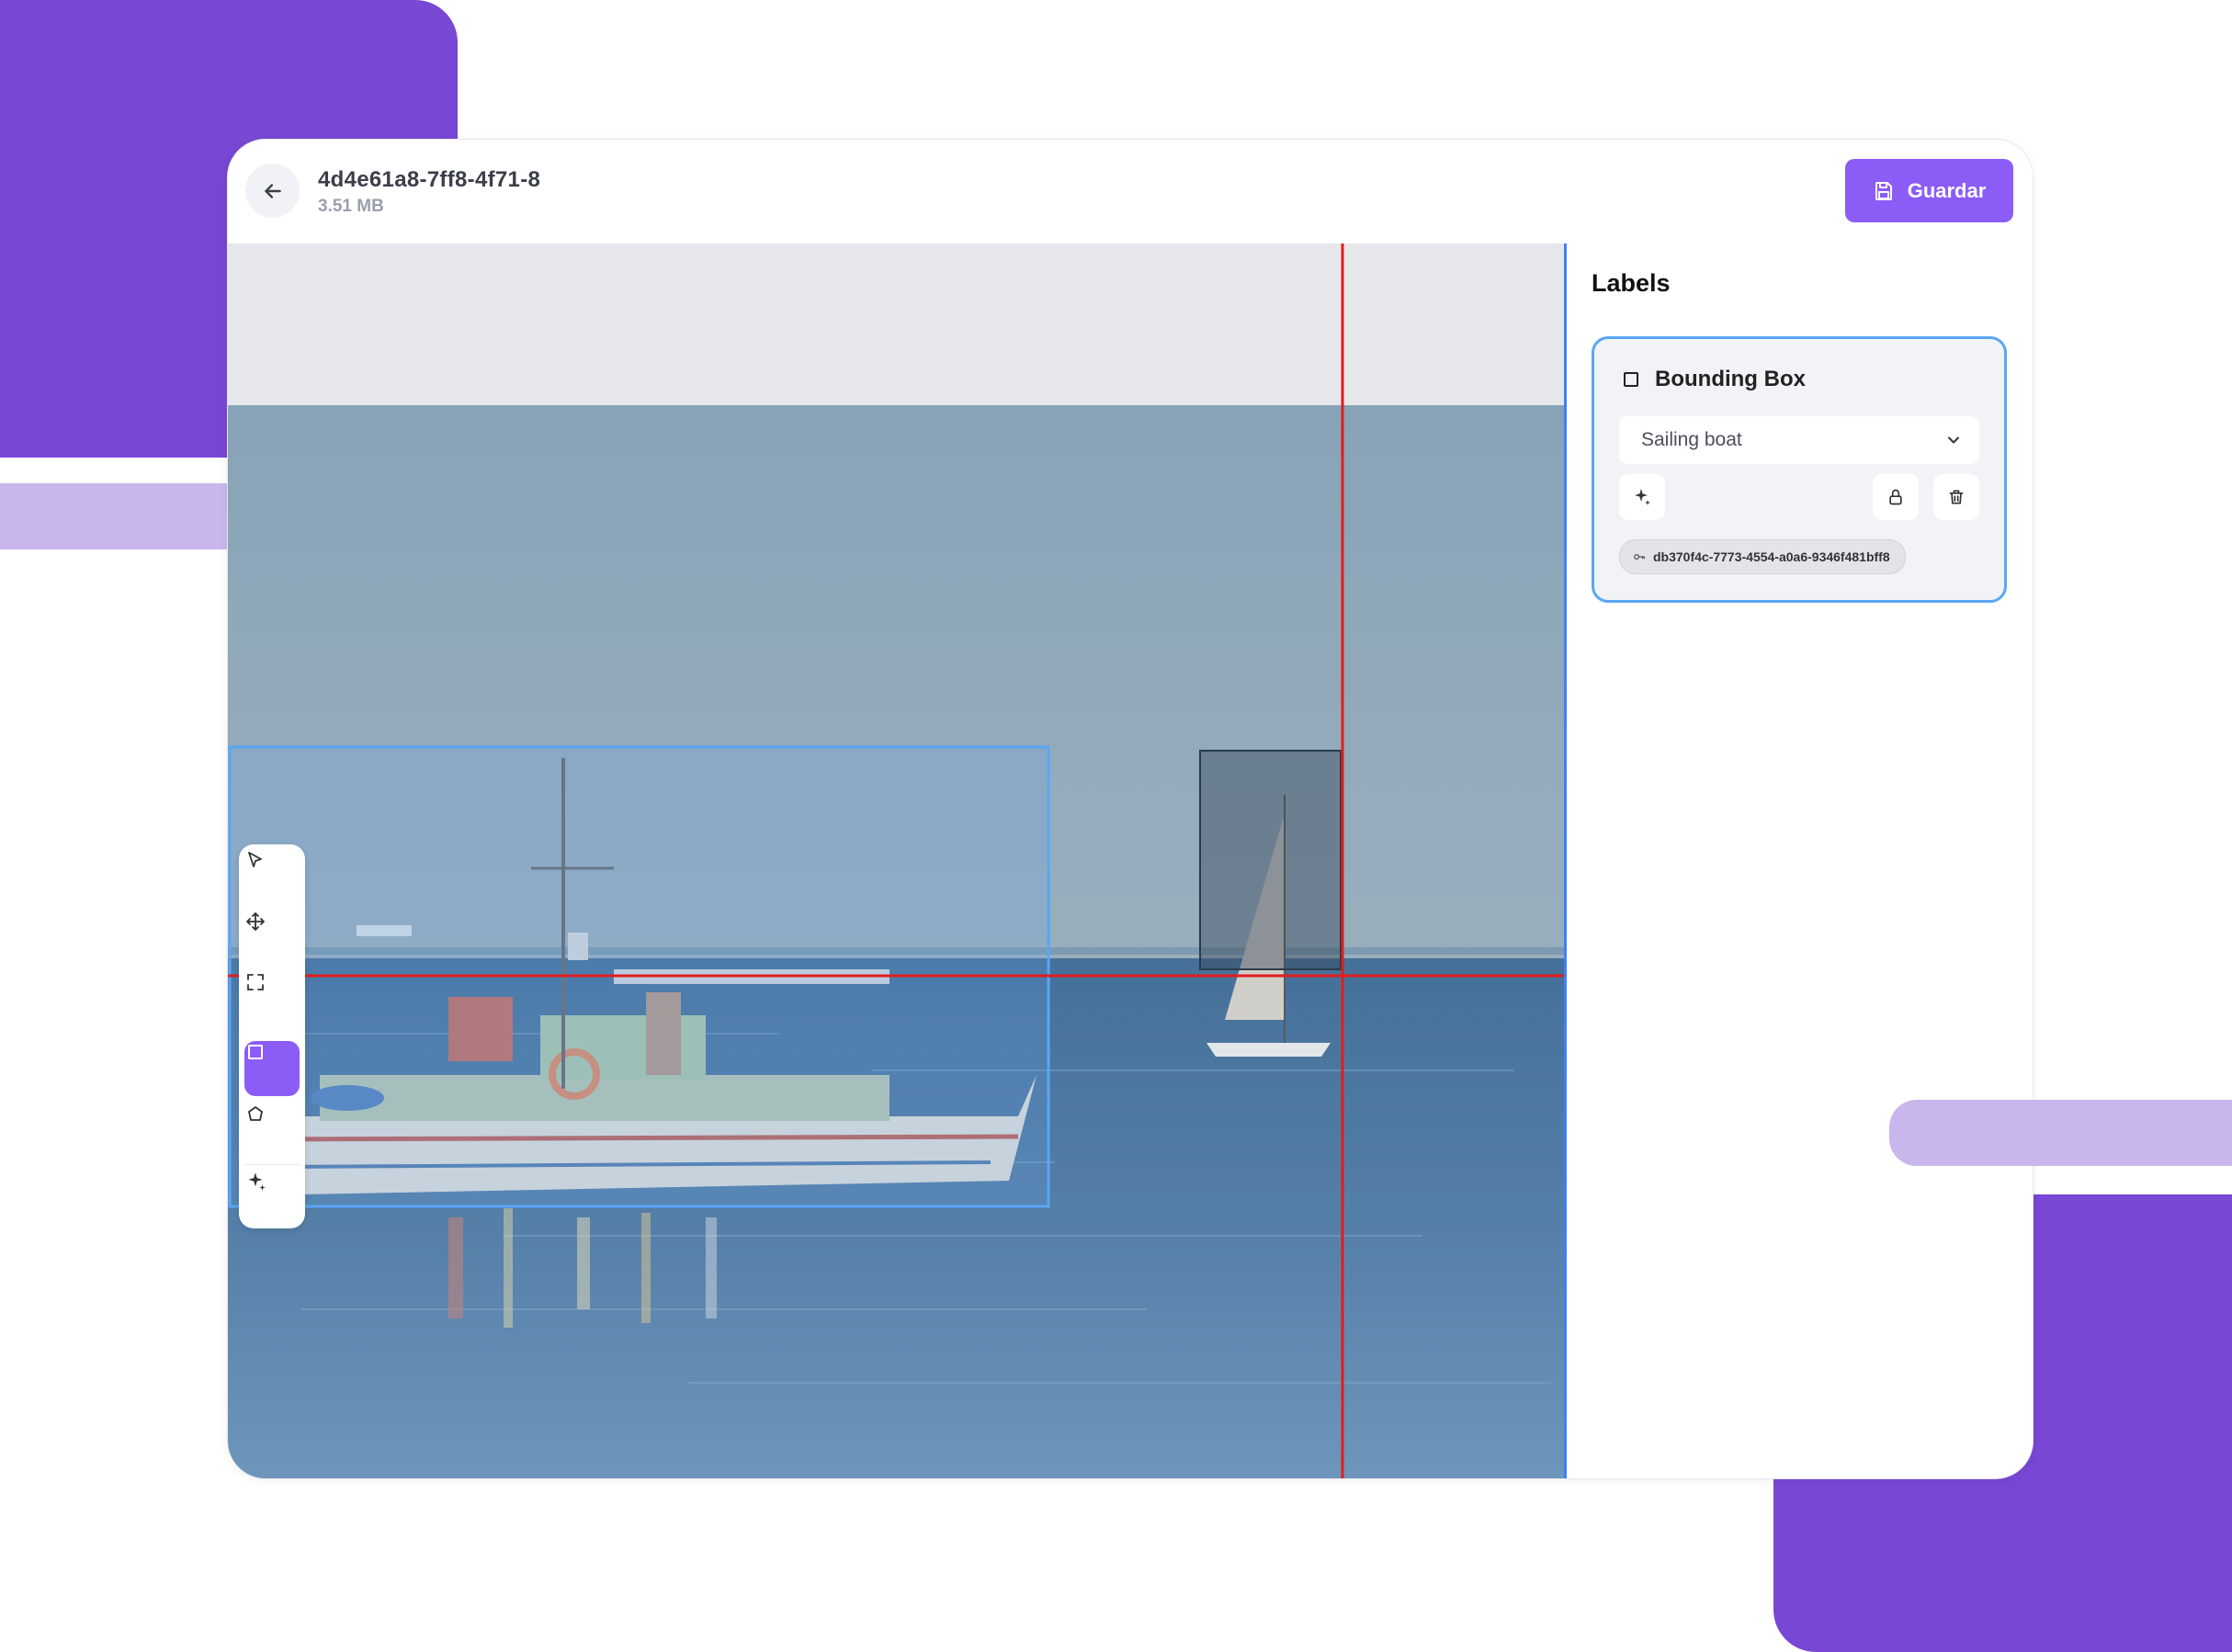  I want to click on bounding-box-sailing-boat, so click(1271, 860).